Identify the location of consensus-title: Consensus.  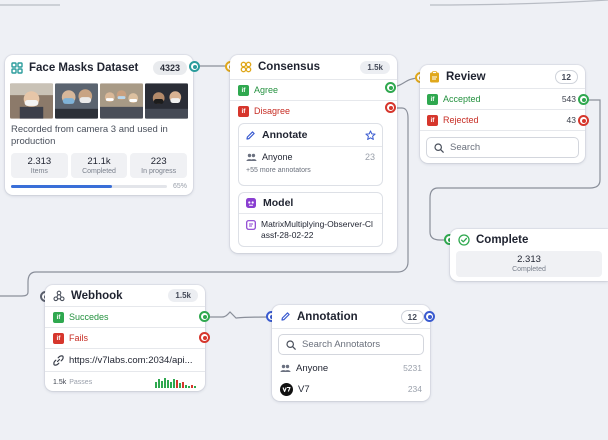
(289, 67).